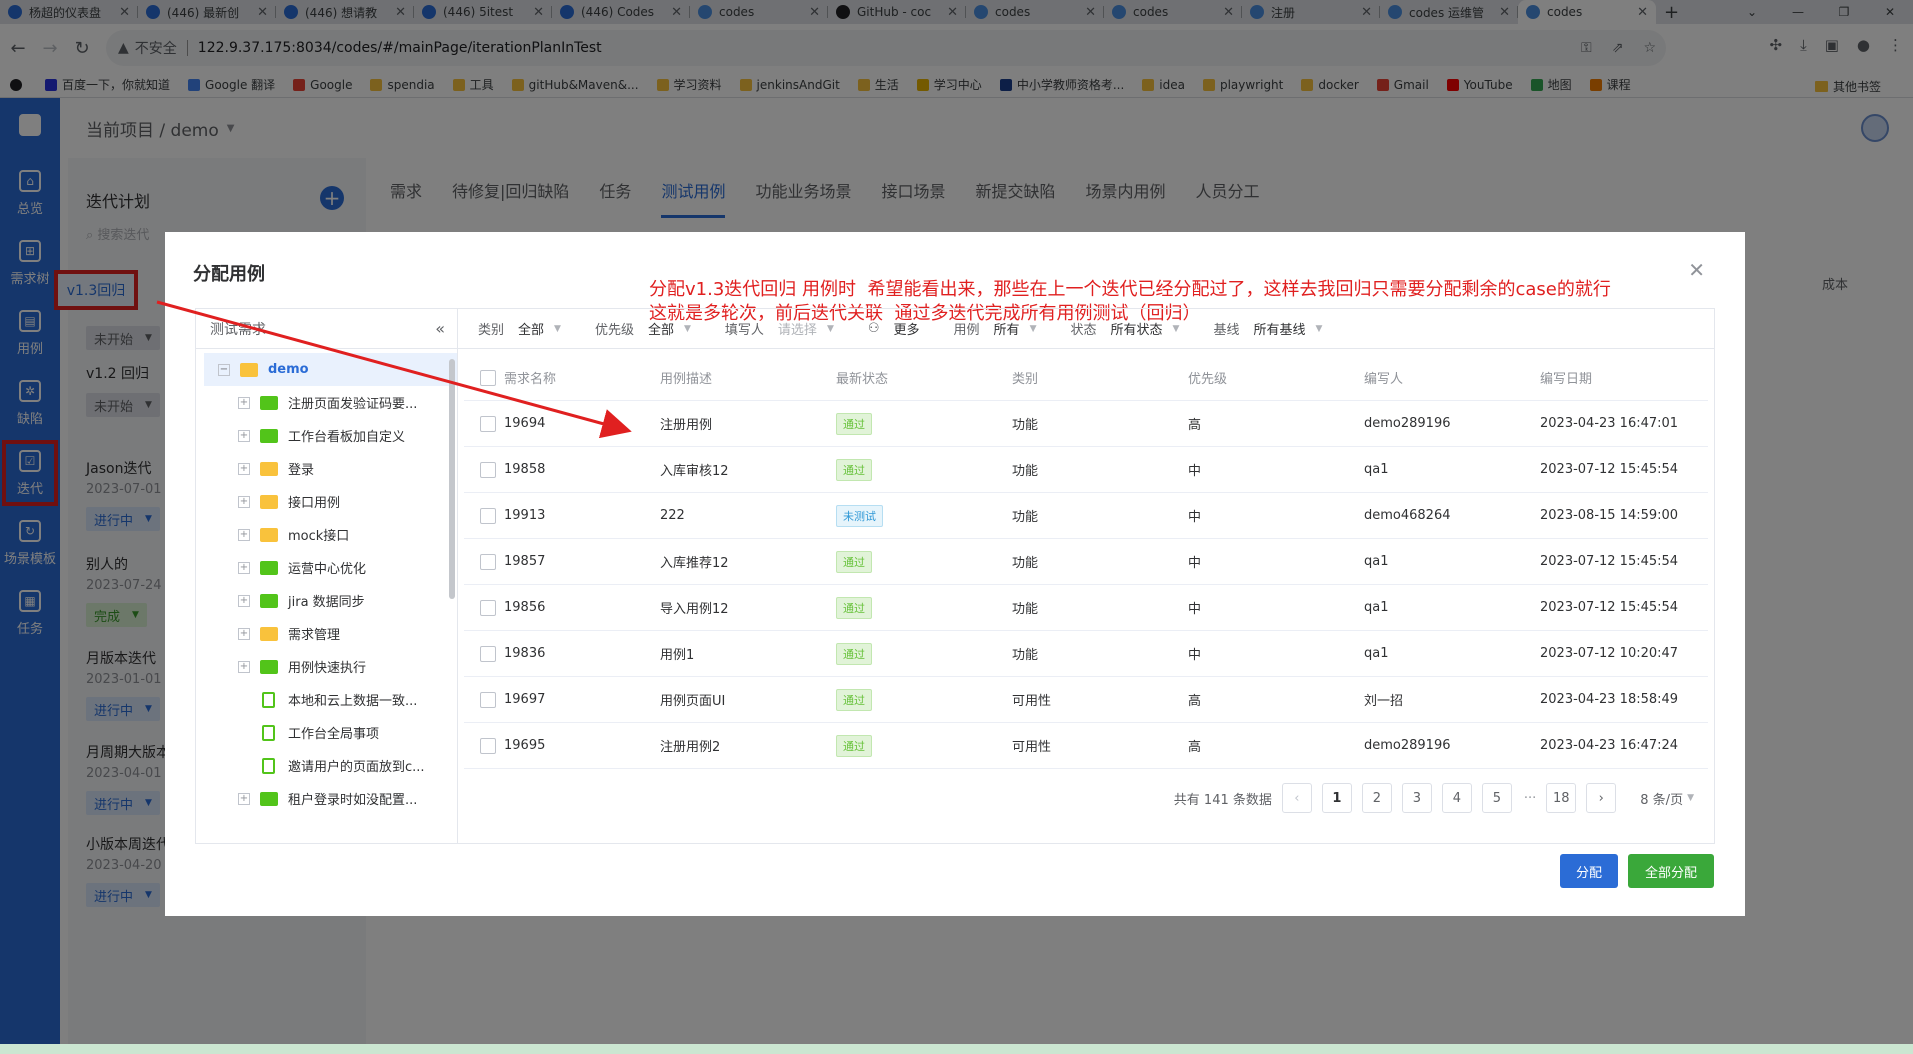 This screenshot has width=1913, height=1054. I want to click on filter-用例: 用例 所有 ▼, so click(995, 328).